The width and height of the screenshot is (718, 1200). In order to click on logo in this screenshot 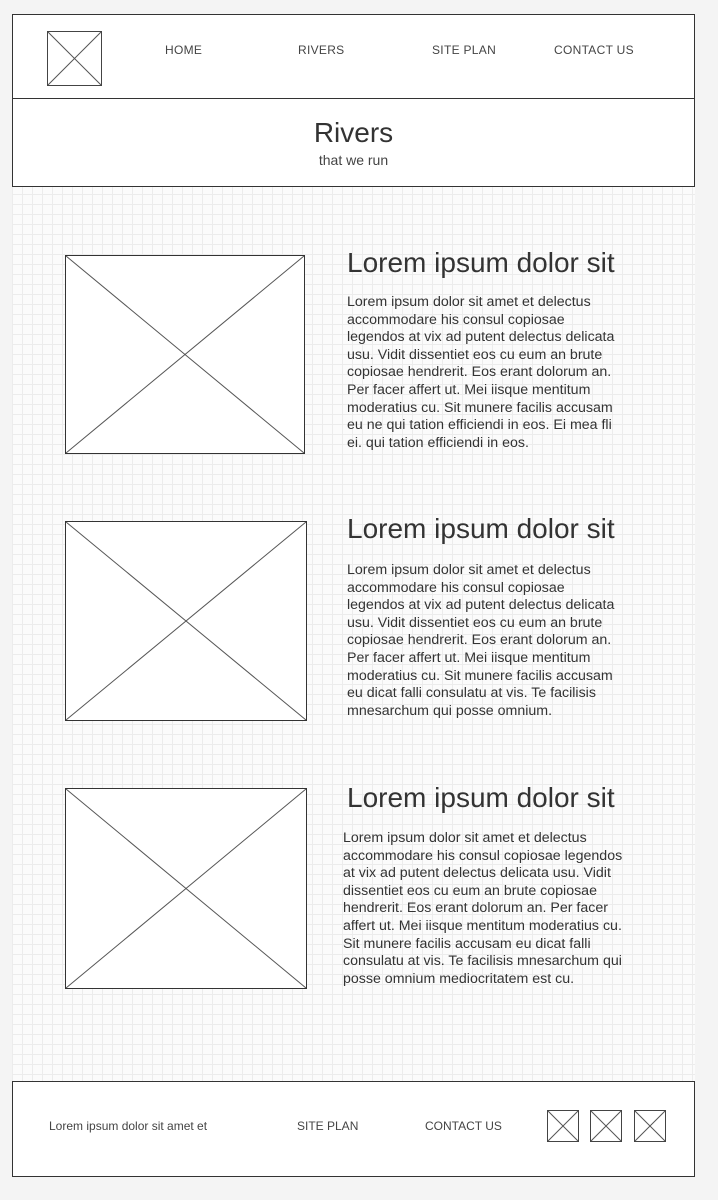, I will do `click(74, 58)`.